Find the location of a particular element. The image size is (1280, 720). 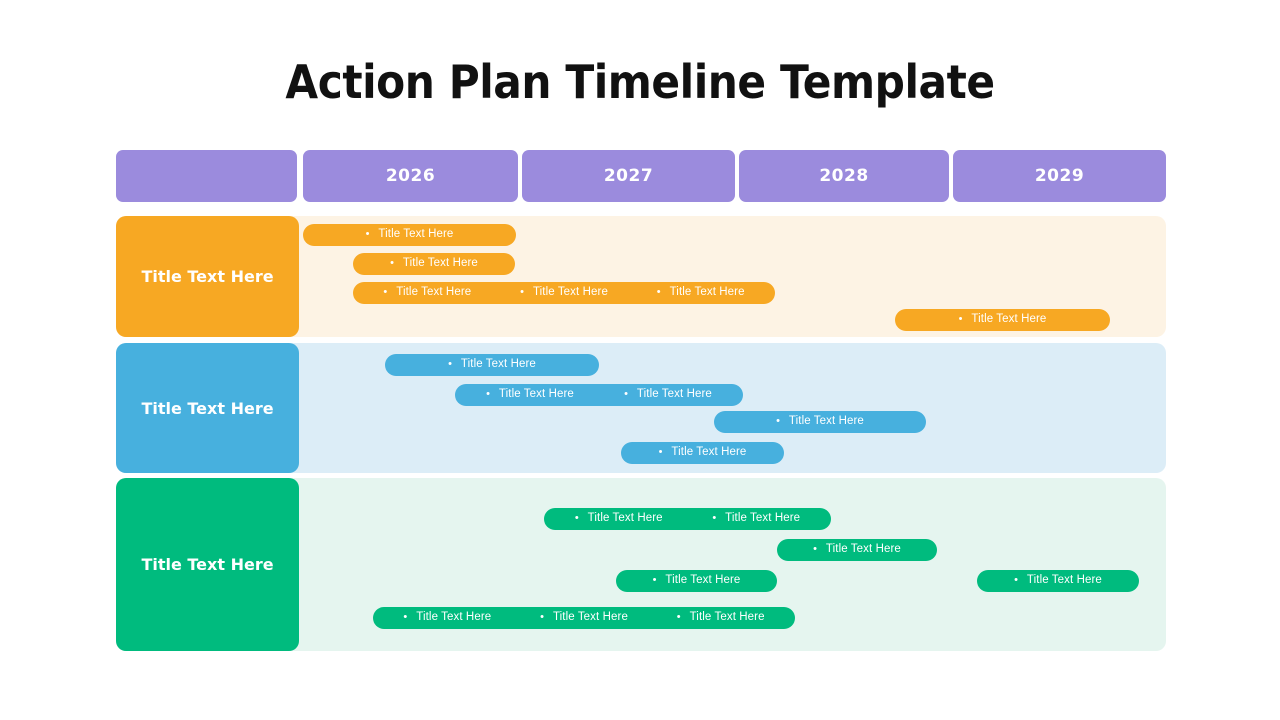

row-label-3: Title Text Here is located at coordinates (207, 564).